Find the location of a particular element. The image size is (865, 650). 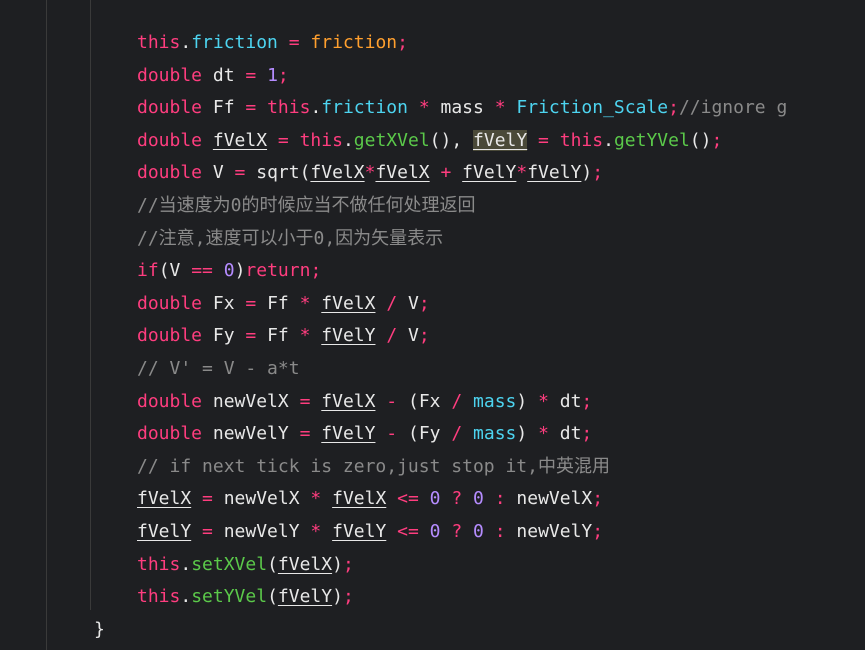

code-line-8: if(V == 0)return; is located at coordinates (432, 271).